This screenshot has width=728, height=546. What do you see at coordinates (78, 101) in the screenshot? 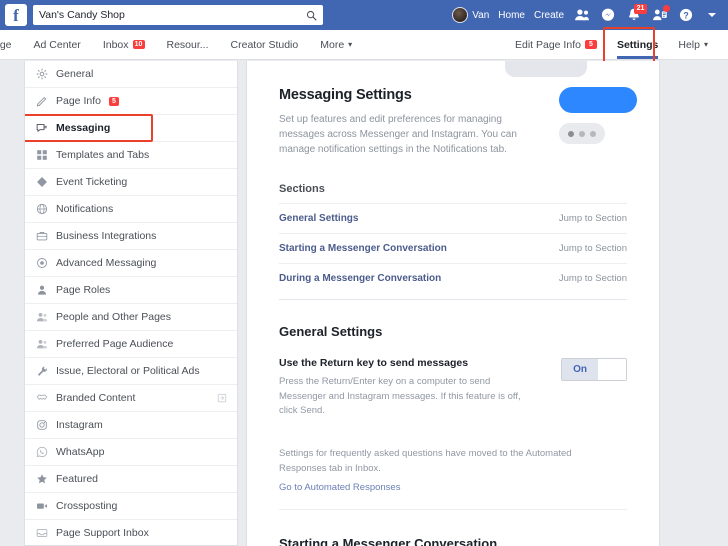
I see `sidebar-item-label: Page Info` at bounding box center [78, 101].